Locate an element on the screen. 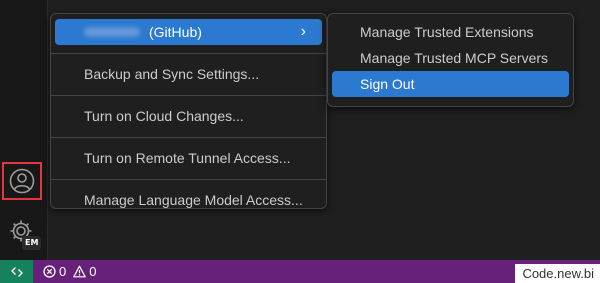 The image size is (600, 283). chevron-right-icon: › is located at coordinates (303, 31).